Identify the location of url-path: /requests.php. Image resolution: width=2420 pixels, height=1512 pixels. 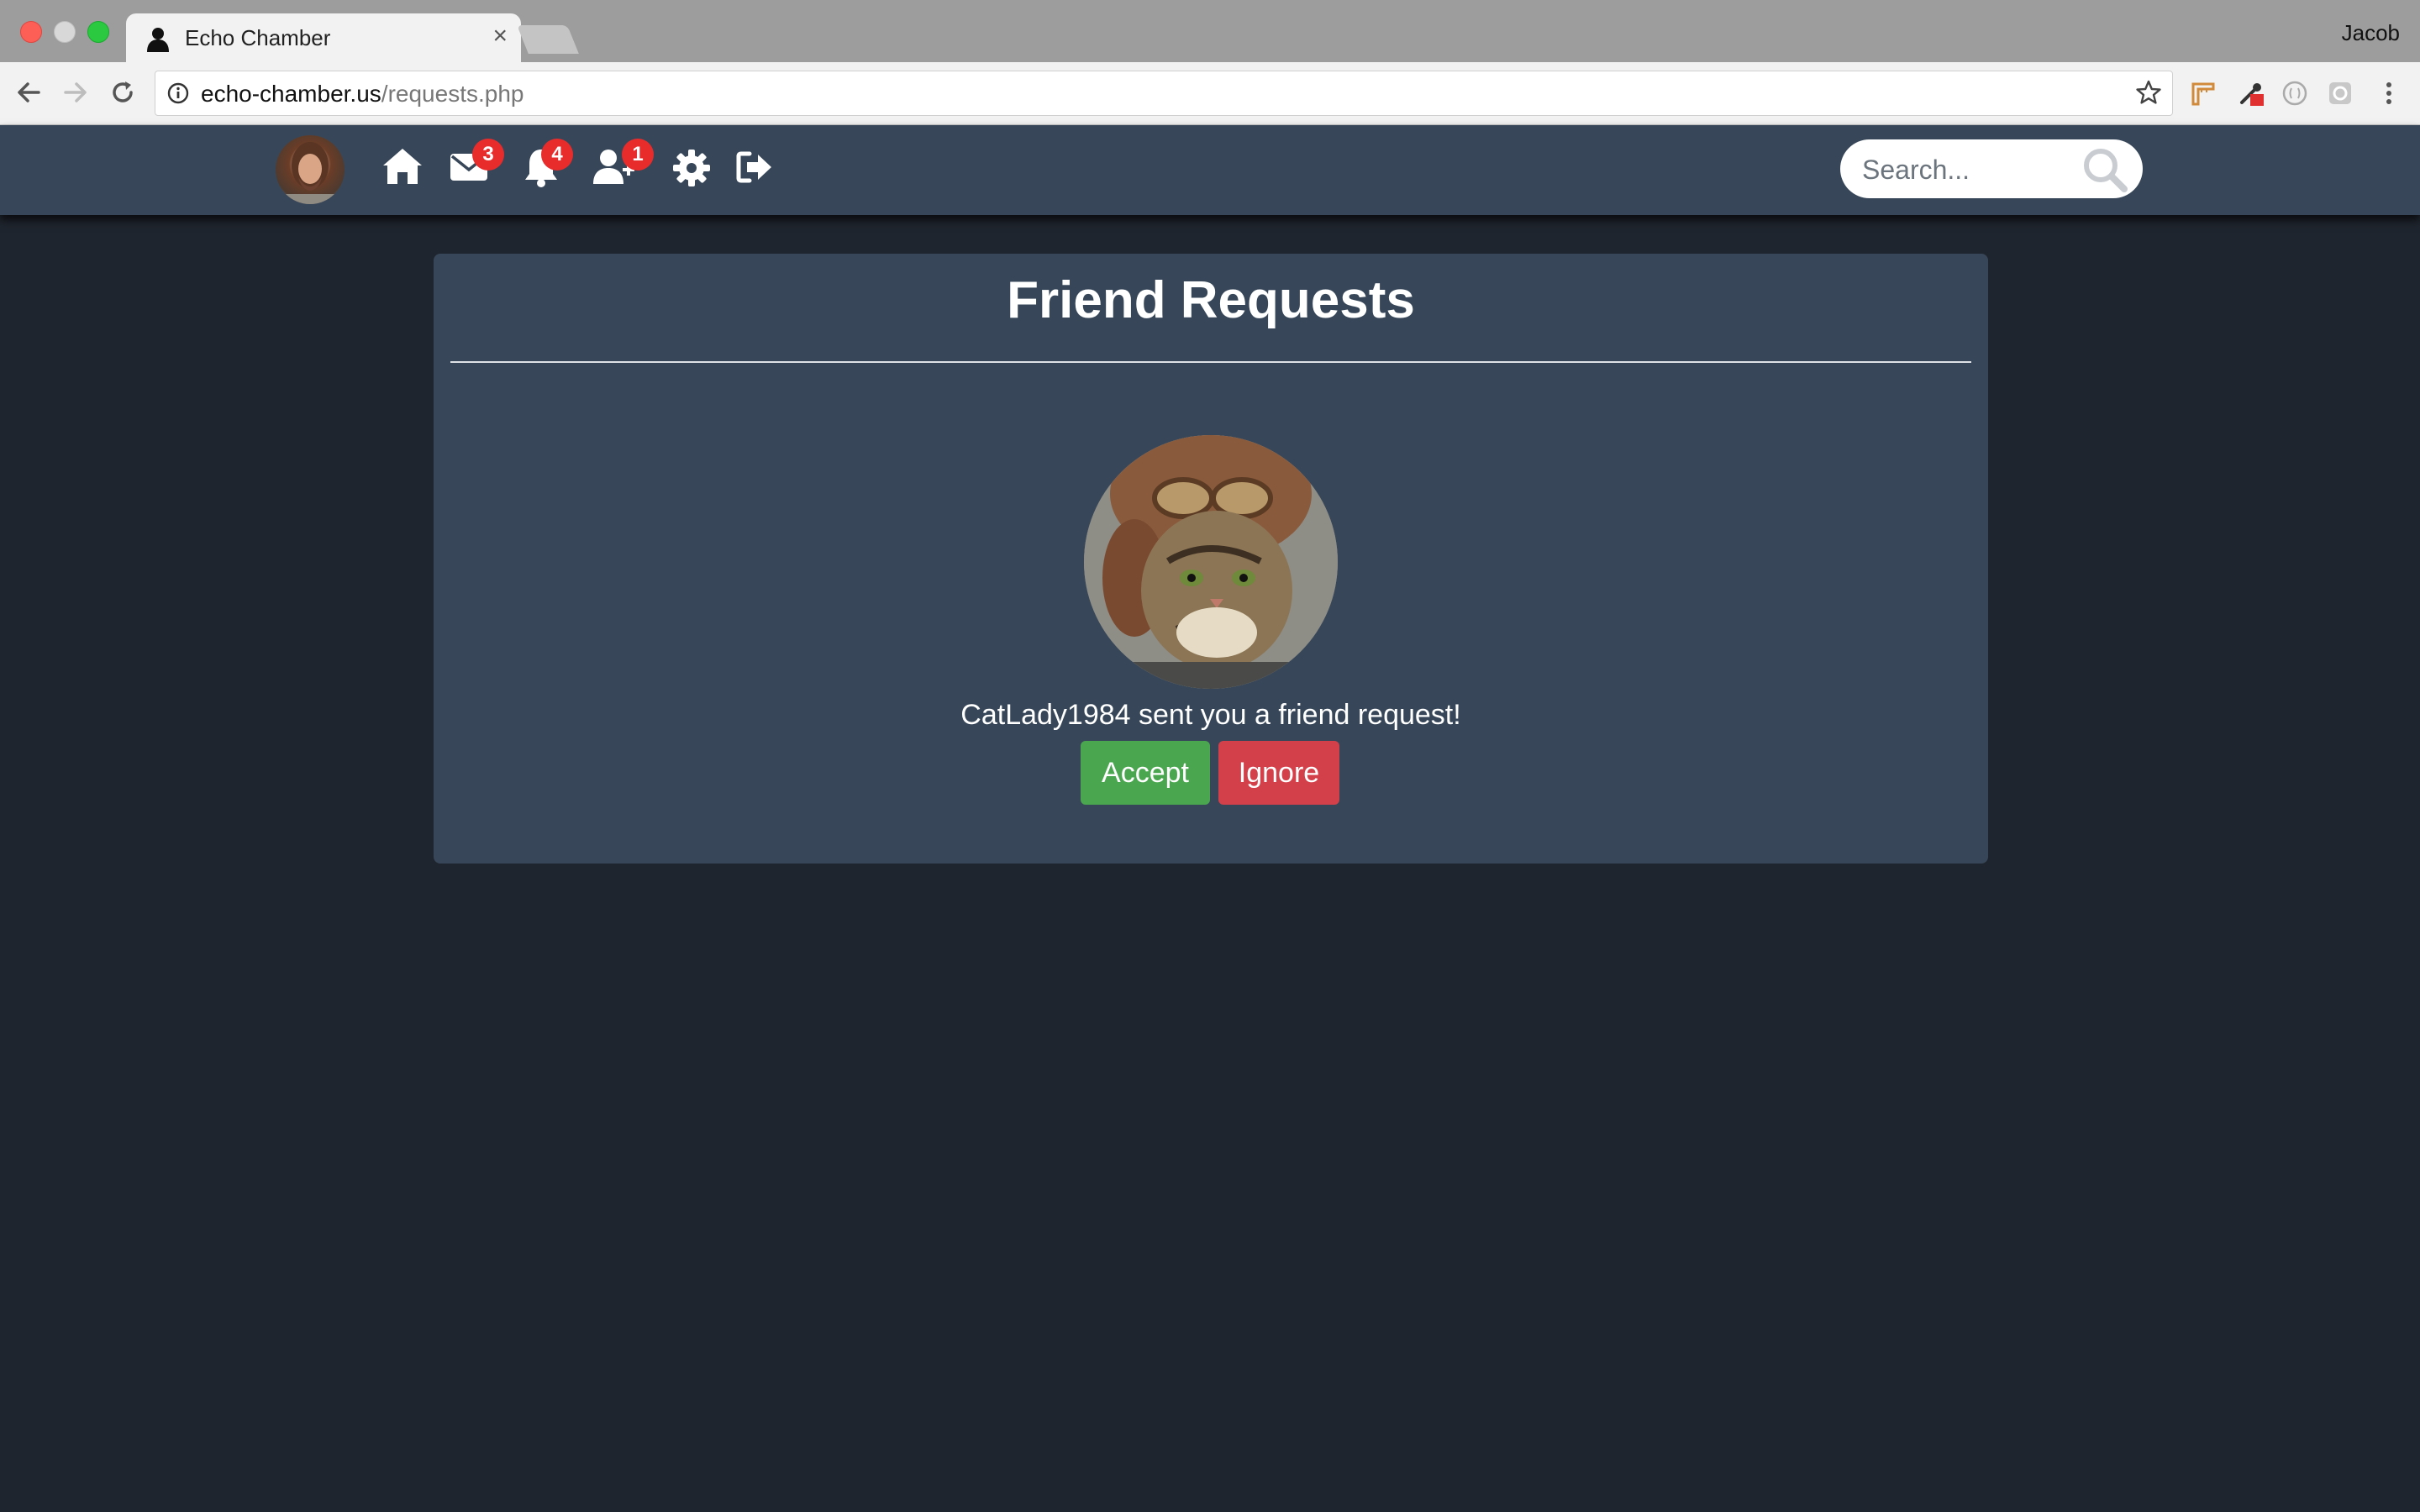
(452, 94).